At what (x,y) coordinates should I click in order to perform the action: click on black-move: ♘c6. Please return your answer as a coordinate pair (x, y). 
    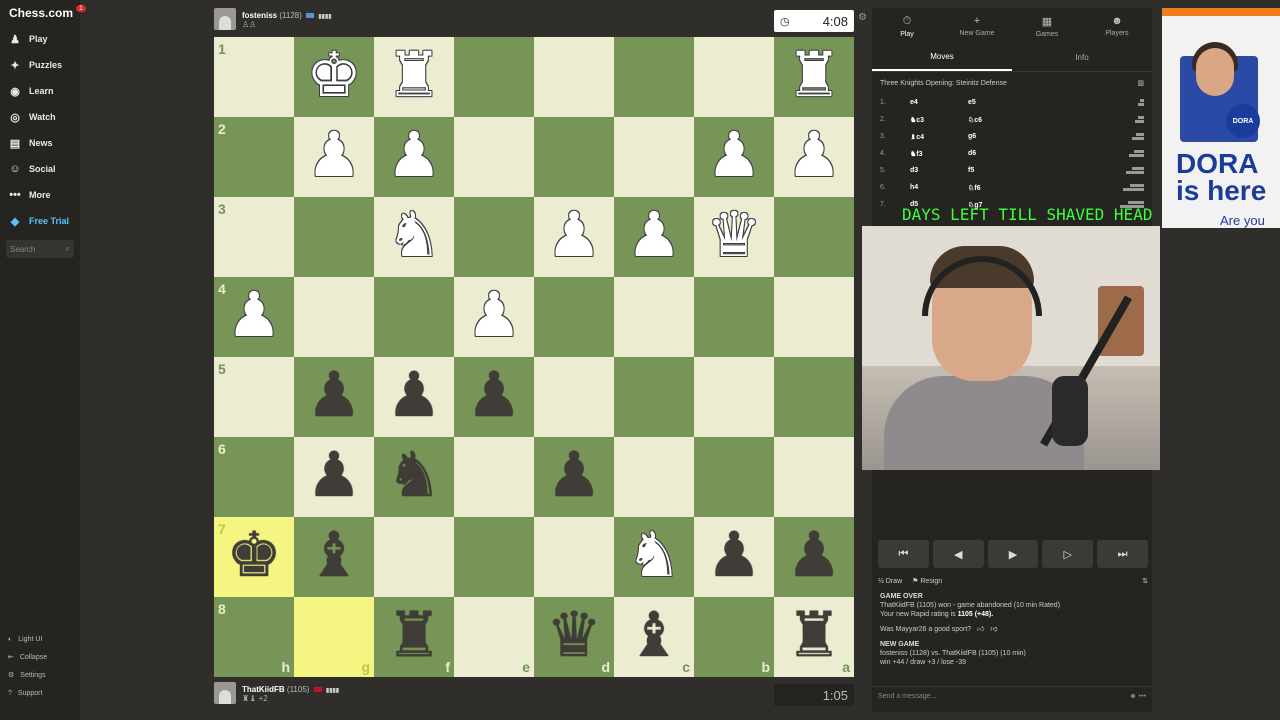
    Looking at the image, I should click on (1013, 120).